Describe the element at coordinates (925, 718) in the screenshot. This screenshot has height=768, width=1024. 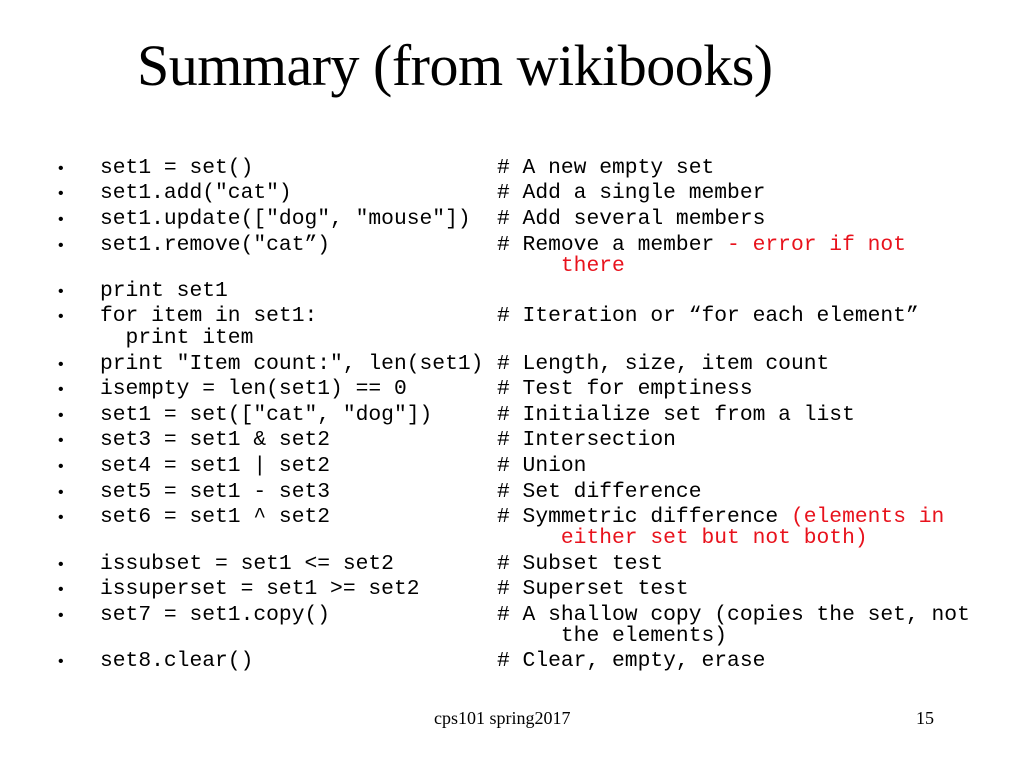
I see `slide-number: 15` at that location.